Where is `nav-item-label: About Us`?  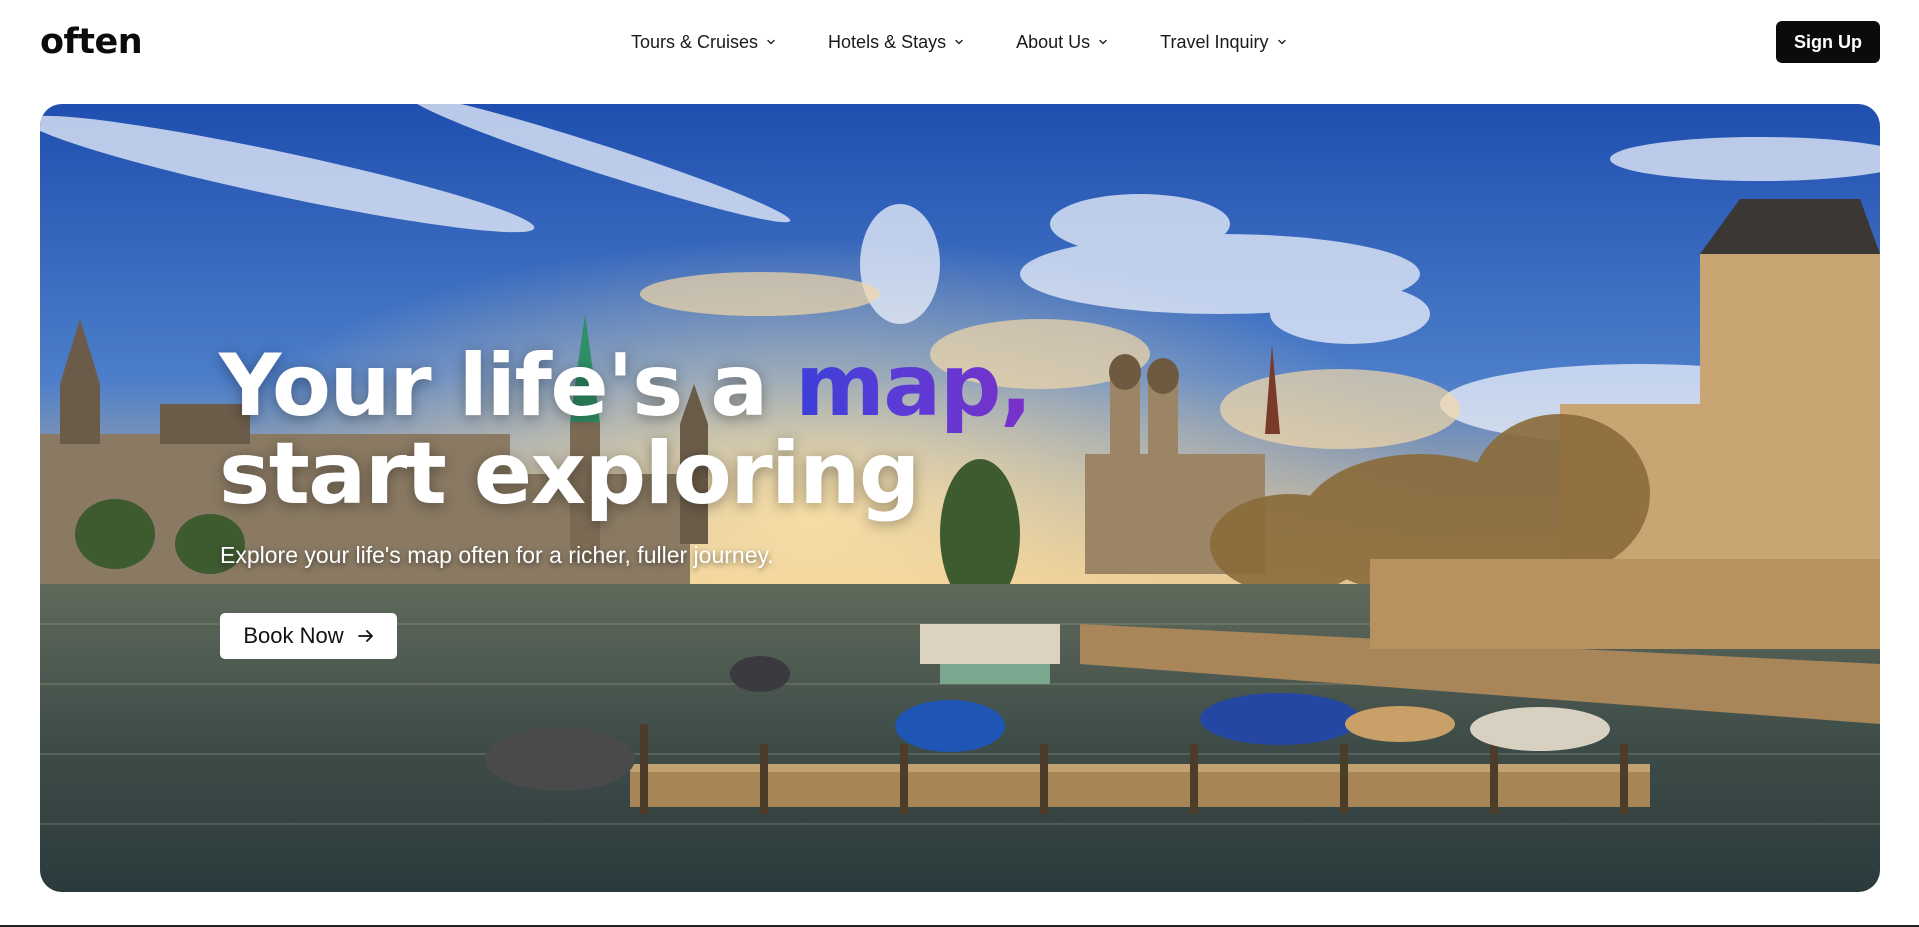 nav-item-label: About Us is located at coordinates (1053, 42).